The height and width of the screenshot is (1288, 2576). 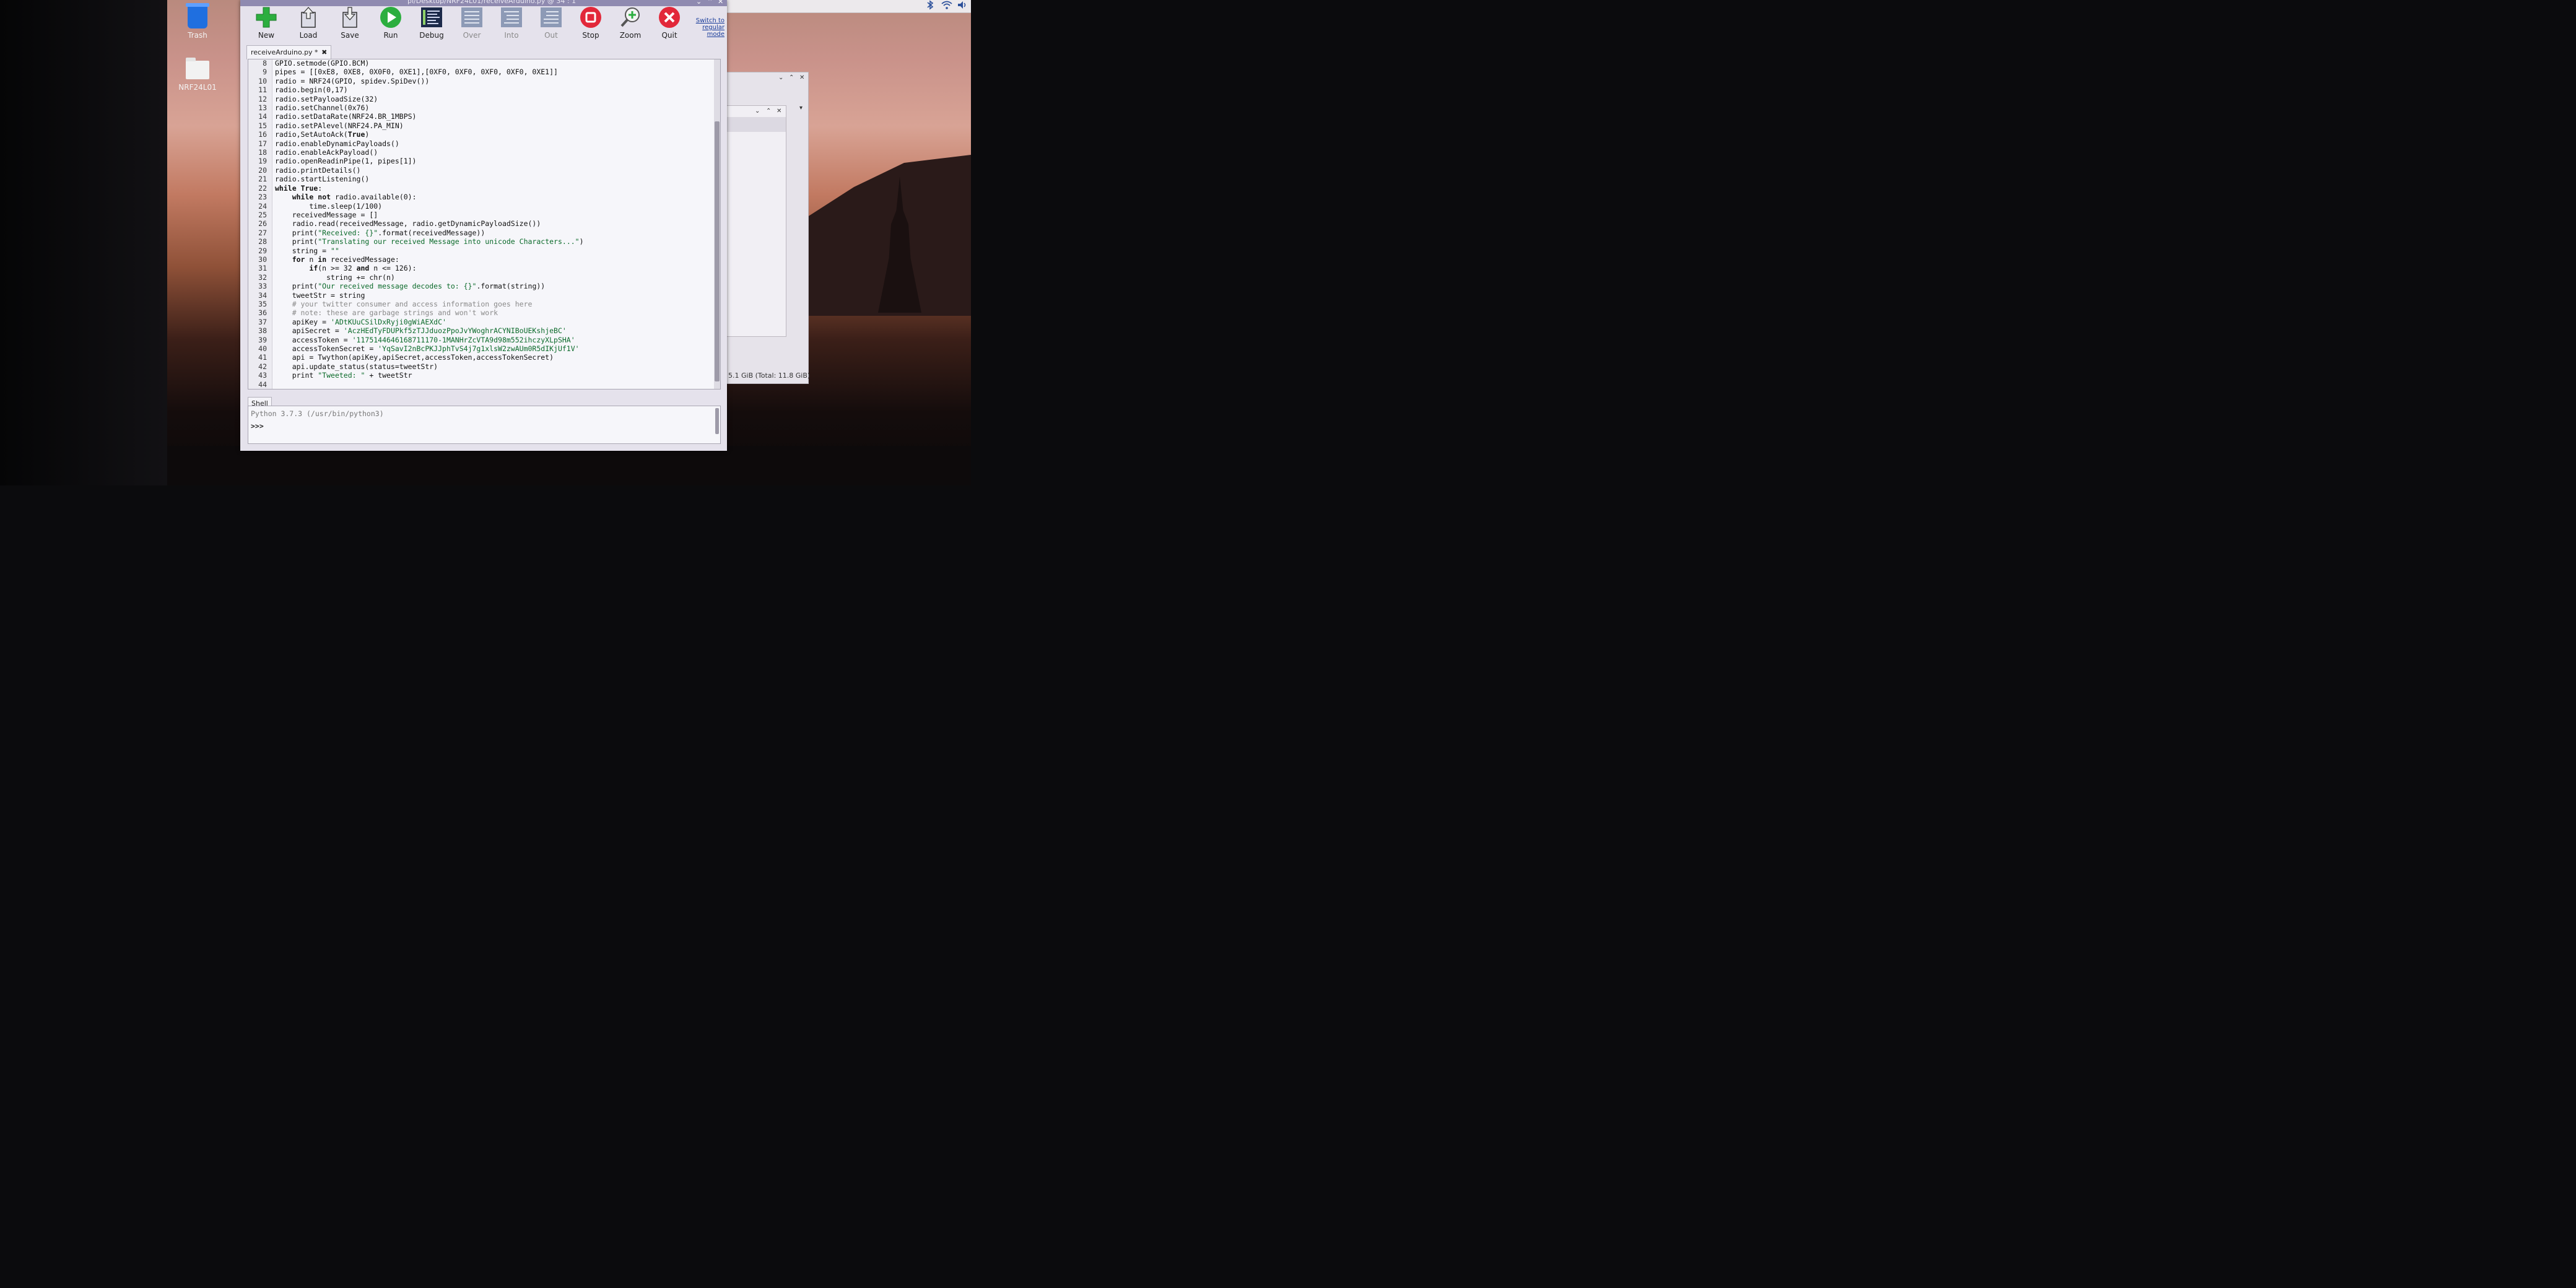 What do you see at coordinates (551, 23) in the screenshot?
I see `step-out-button: Out` at bounding box center [551, 23].